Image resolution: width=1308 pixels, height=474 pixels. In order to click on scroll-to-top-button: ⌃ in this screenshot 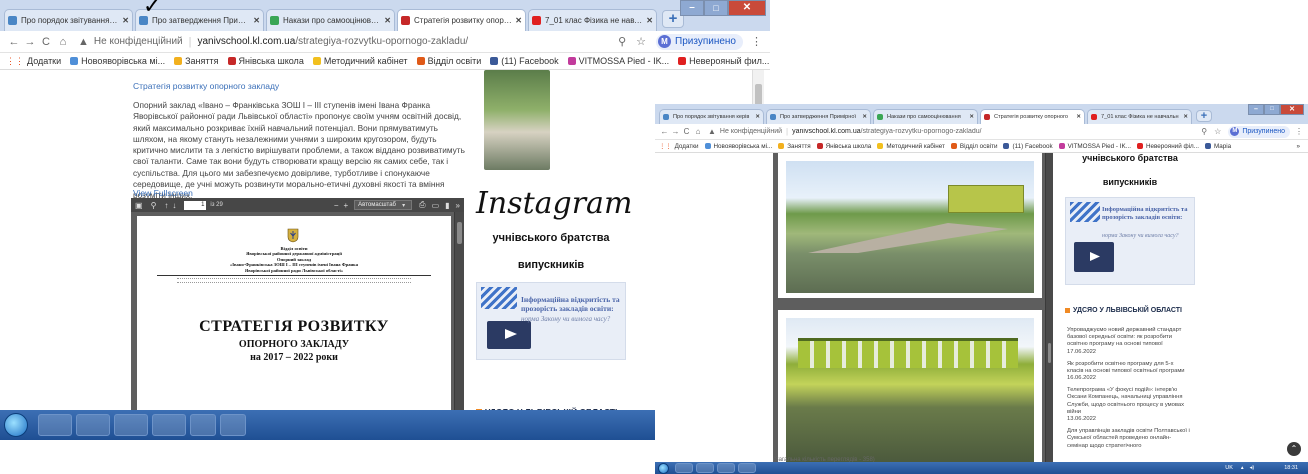, I will do `click(1294, 449)`.